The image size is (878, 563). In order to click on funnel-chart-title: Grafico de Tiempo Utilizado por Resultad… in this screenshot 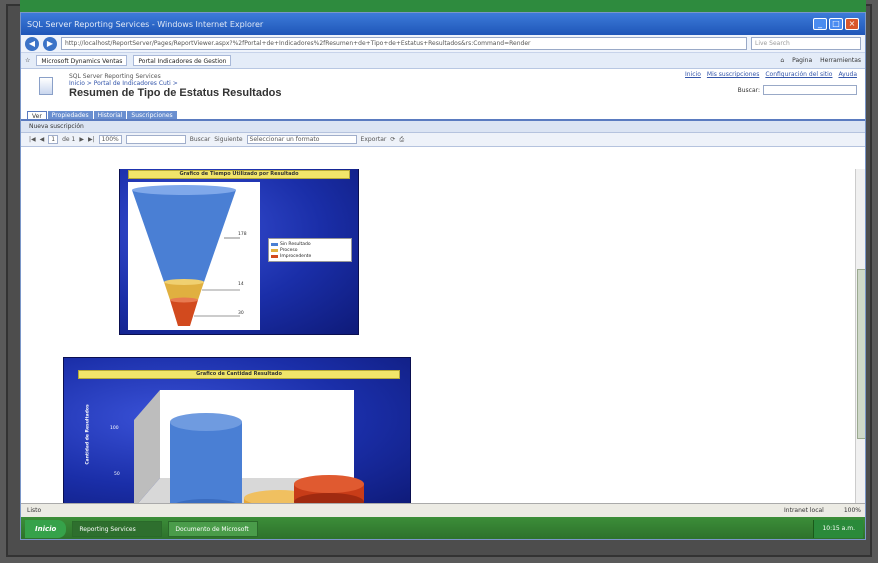, I will do `click(239, 174)`.